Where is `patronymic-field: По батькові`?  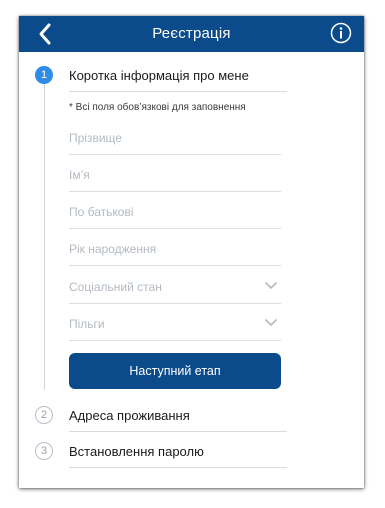 patronymic-field: По батькові is located at coordinates (175, 210).